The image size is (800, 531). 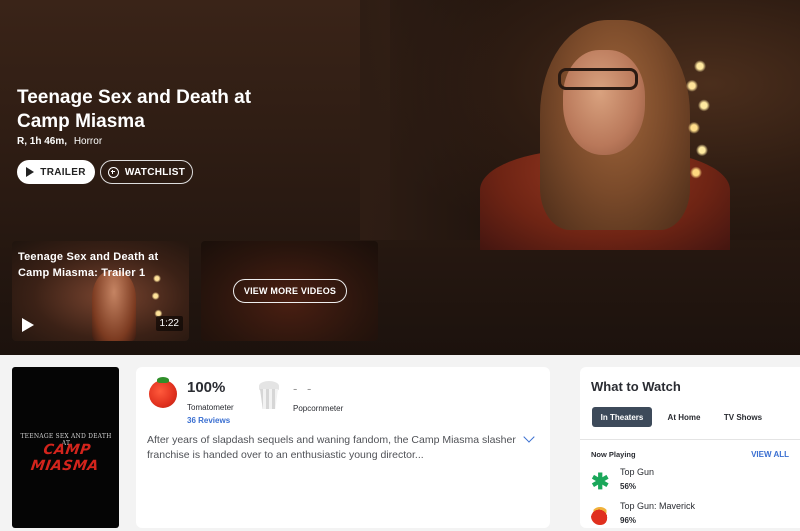 I want to click on trailer-button: TRAILER, so click(x=56, y=172).